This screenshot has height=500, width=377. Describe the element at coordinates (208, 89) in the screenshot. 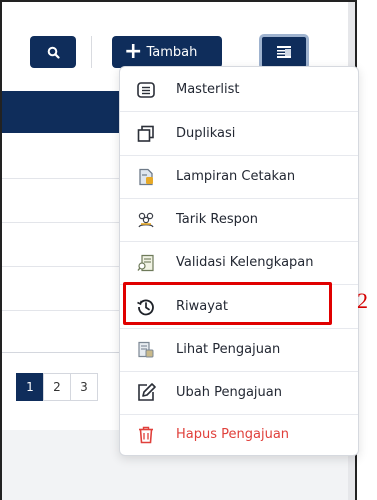

I see `menu-item-label: Masterlist` at that location.